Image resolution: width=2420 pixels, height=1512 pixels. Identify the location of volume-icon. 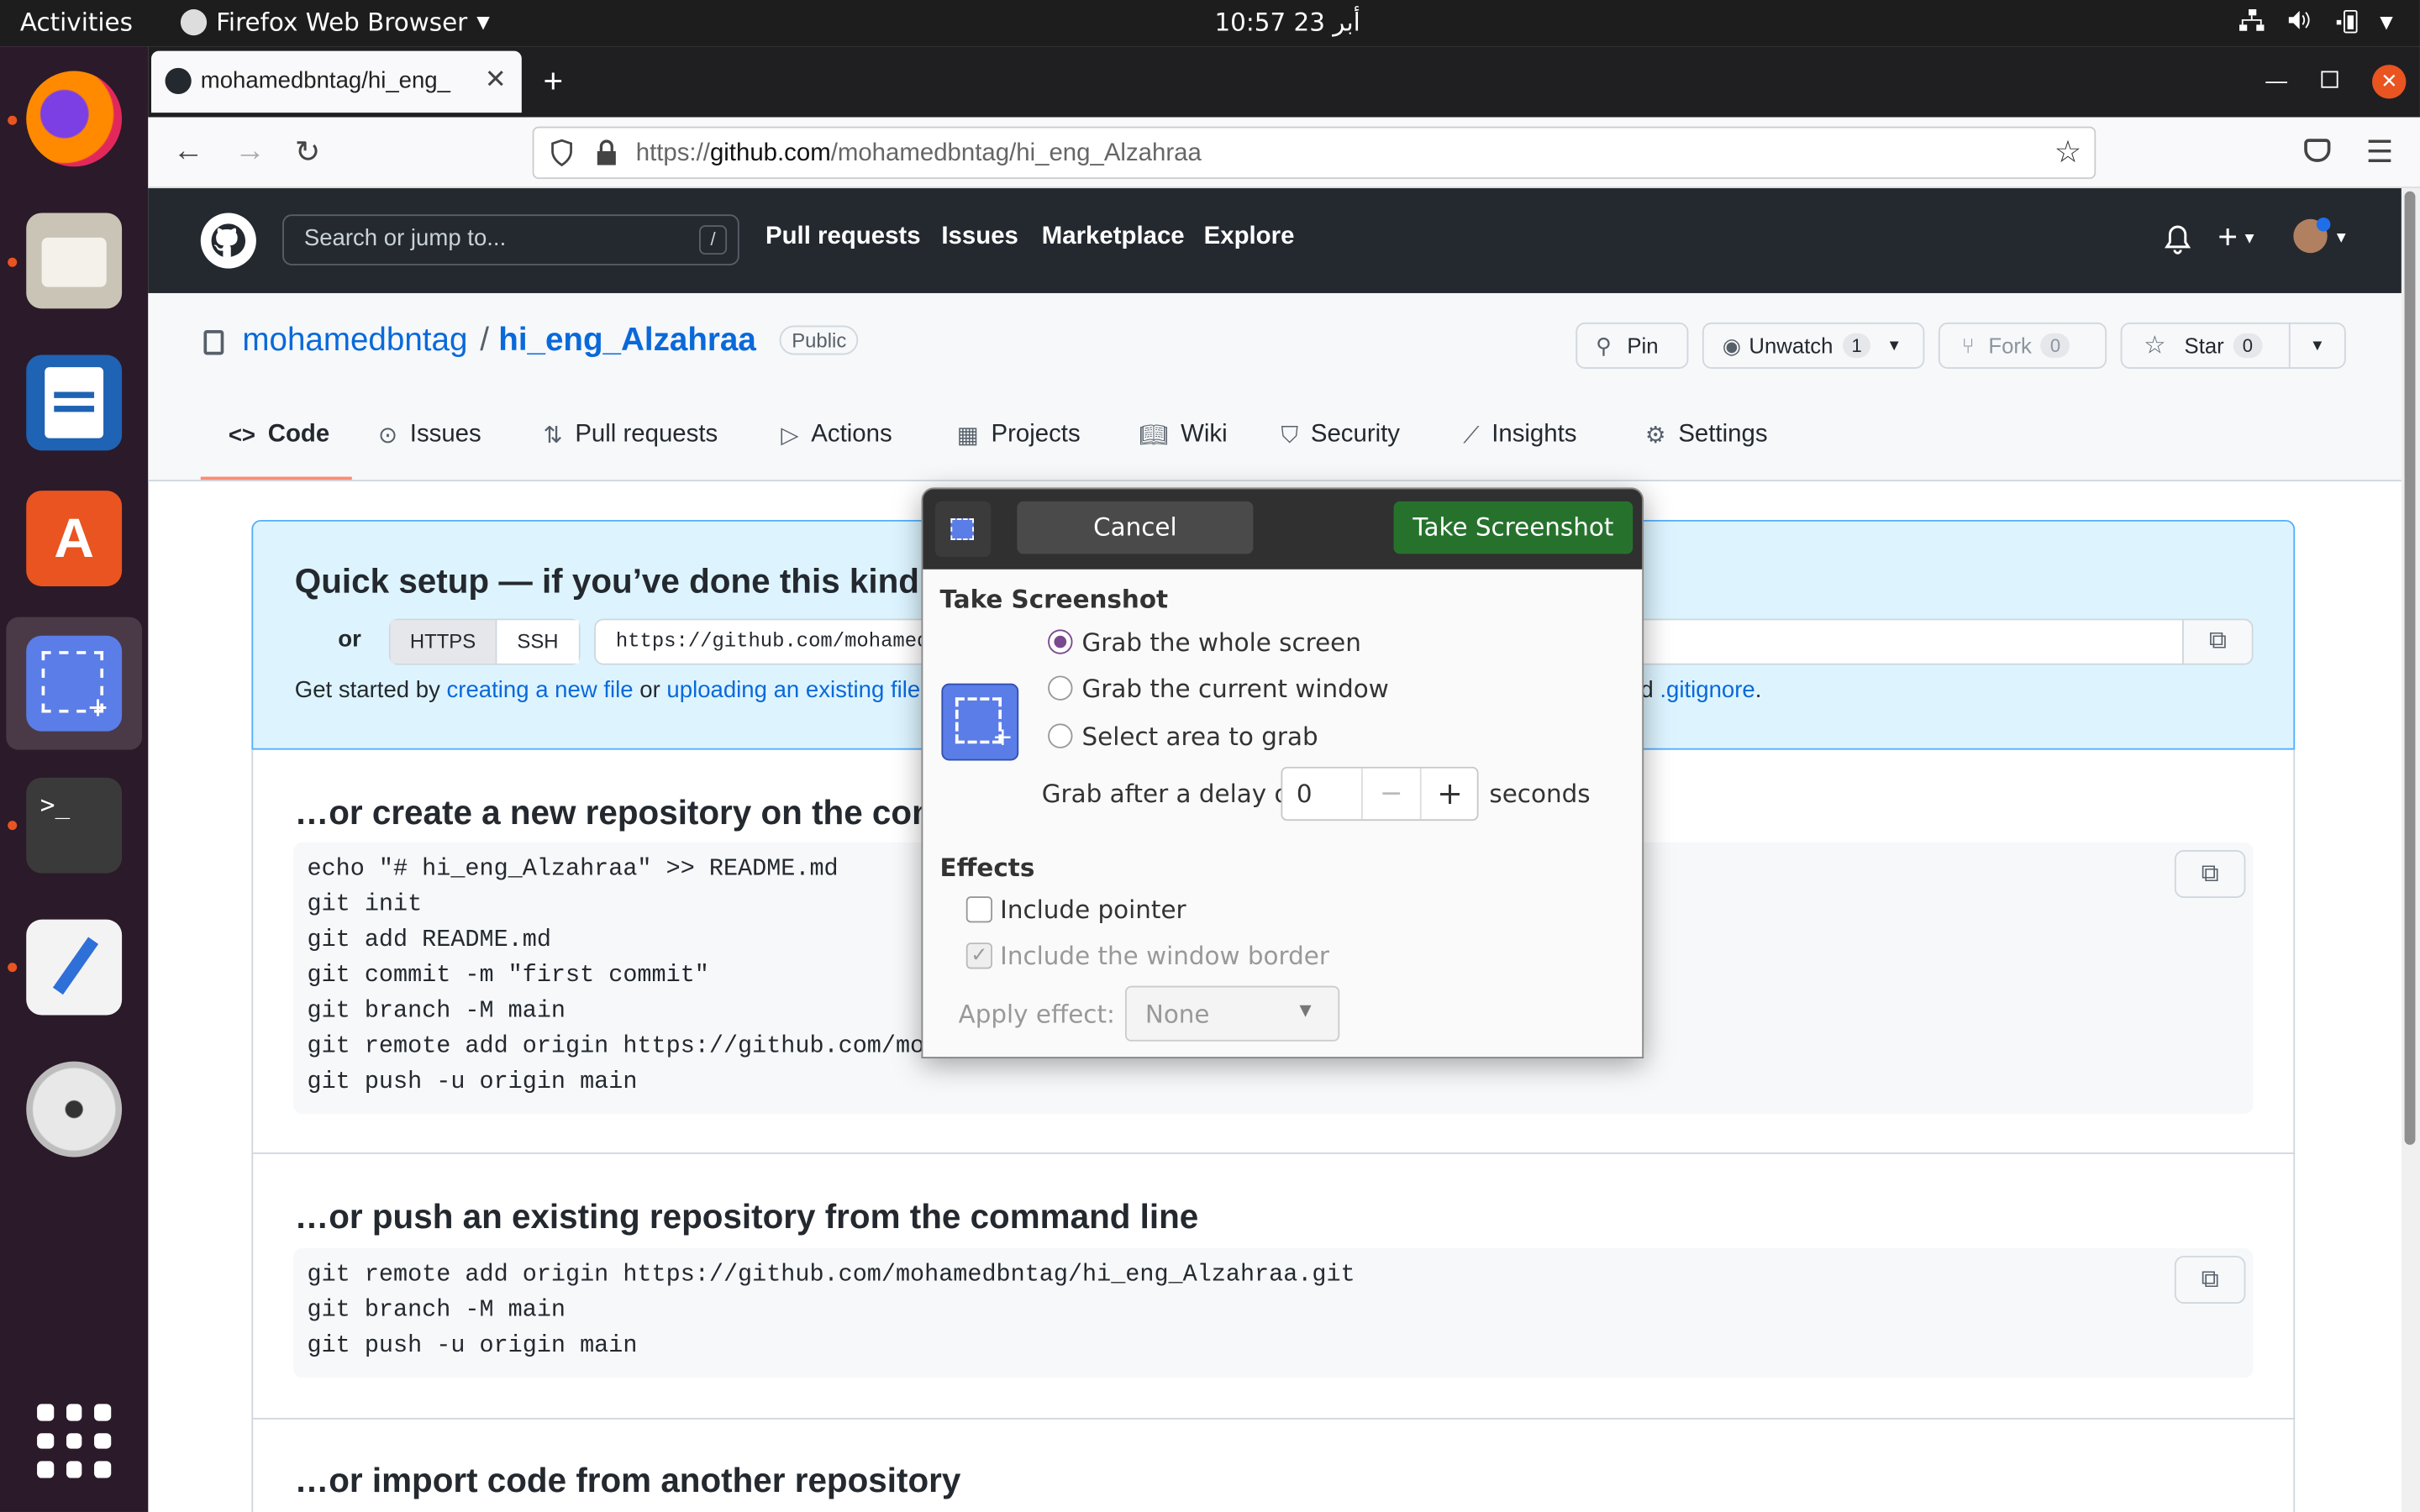
(2299, 23).